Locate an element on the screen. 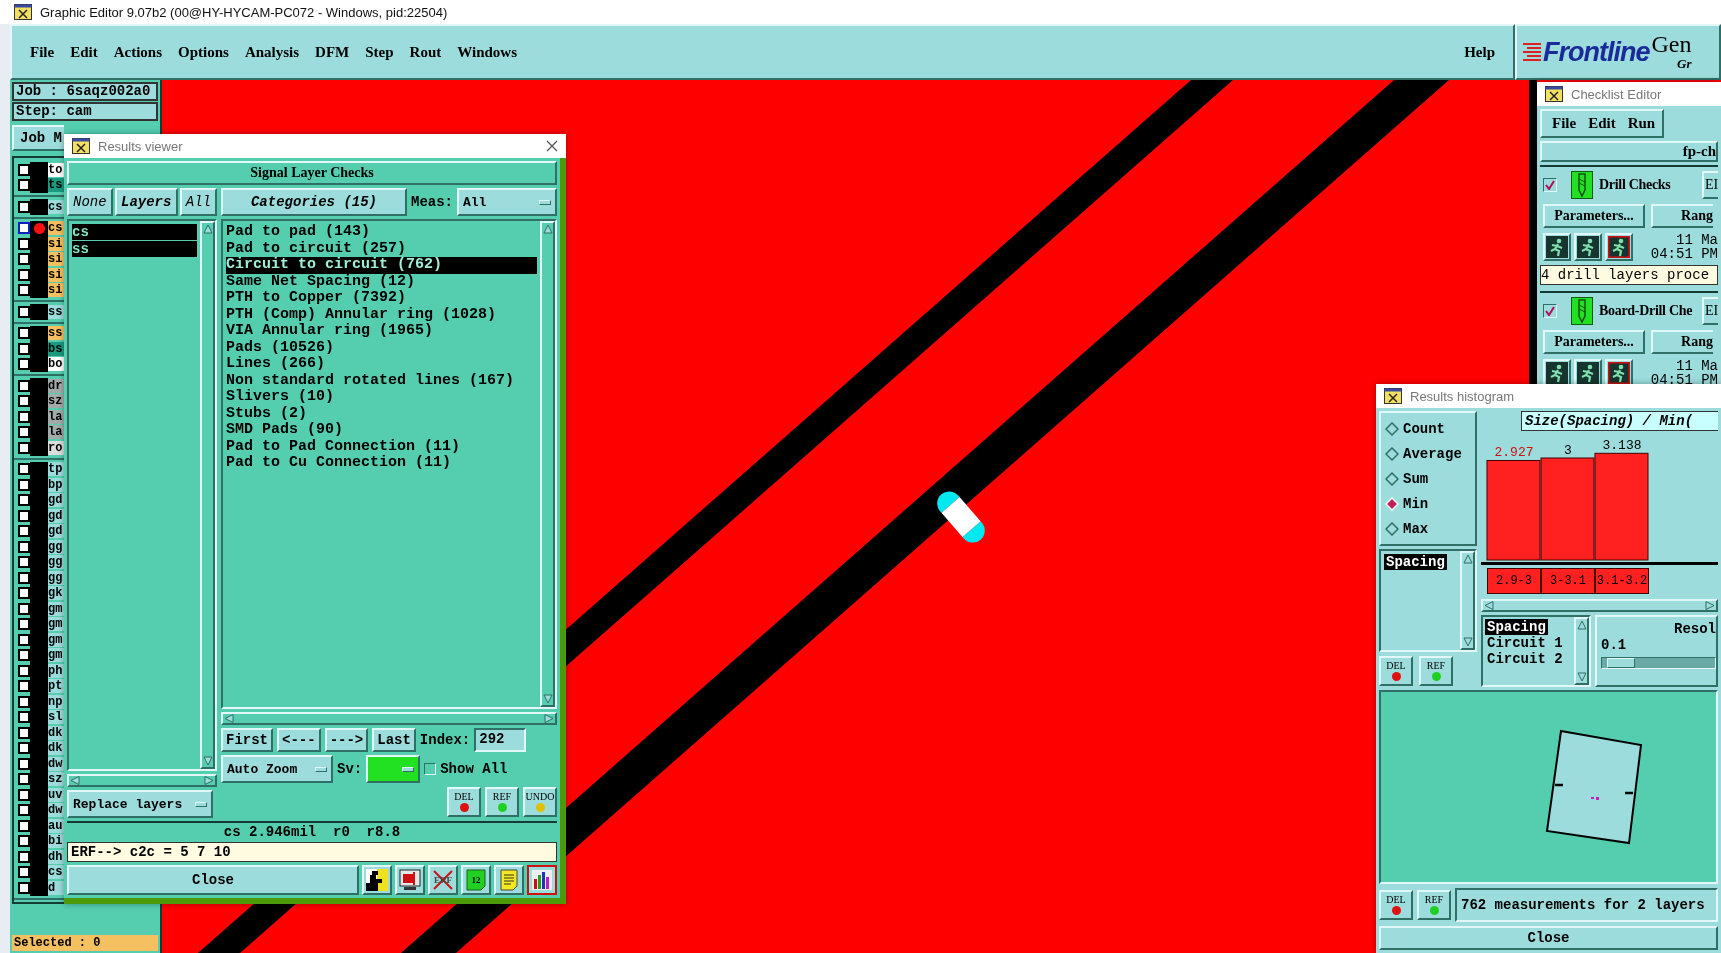 The width and height of the screenshot is (1721, 953). job-matrix-button: Job M is located at coordinates (38, 138).